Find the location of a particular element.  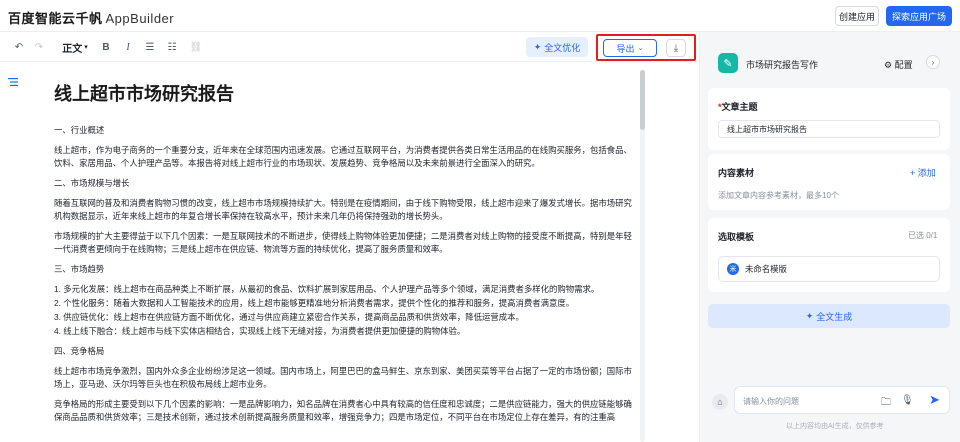

chat-placeholder: 请输入你的问题 is located at coordinates (771, 401).